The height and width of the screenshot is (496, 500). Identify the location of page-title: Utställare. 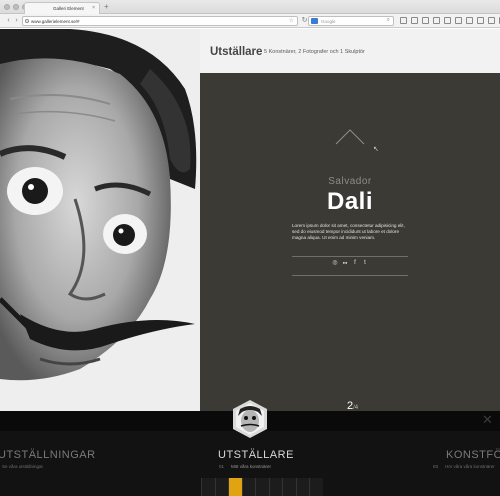
(236, 52).